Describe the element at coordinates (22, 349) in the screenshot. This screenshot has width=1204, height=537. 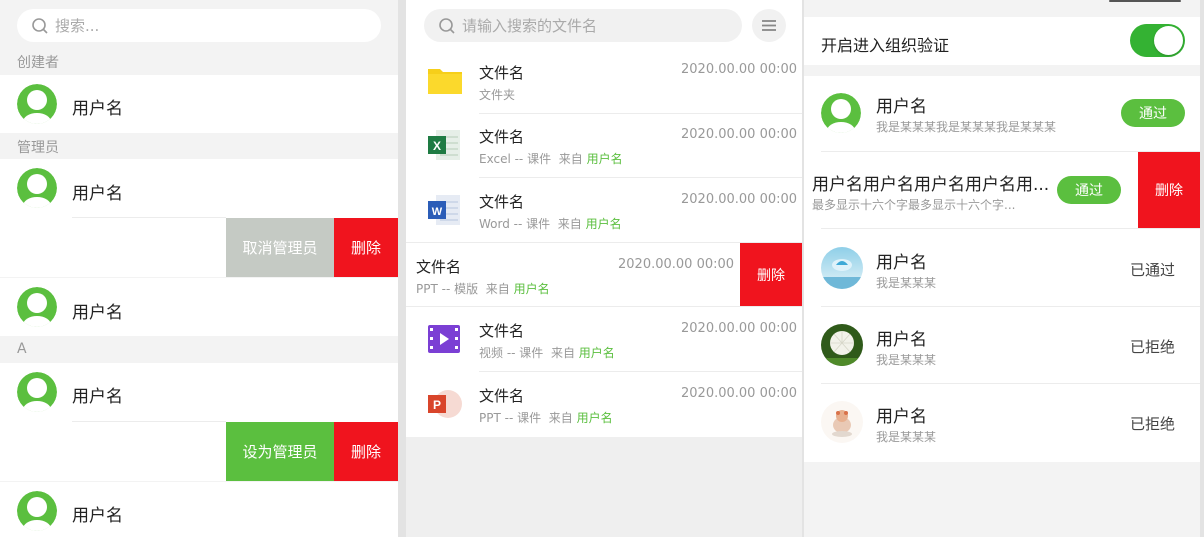
I see `section-a: A` at that location.